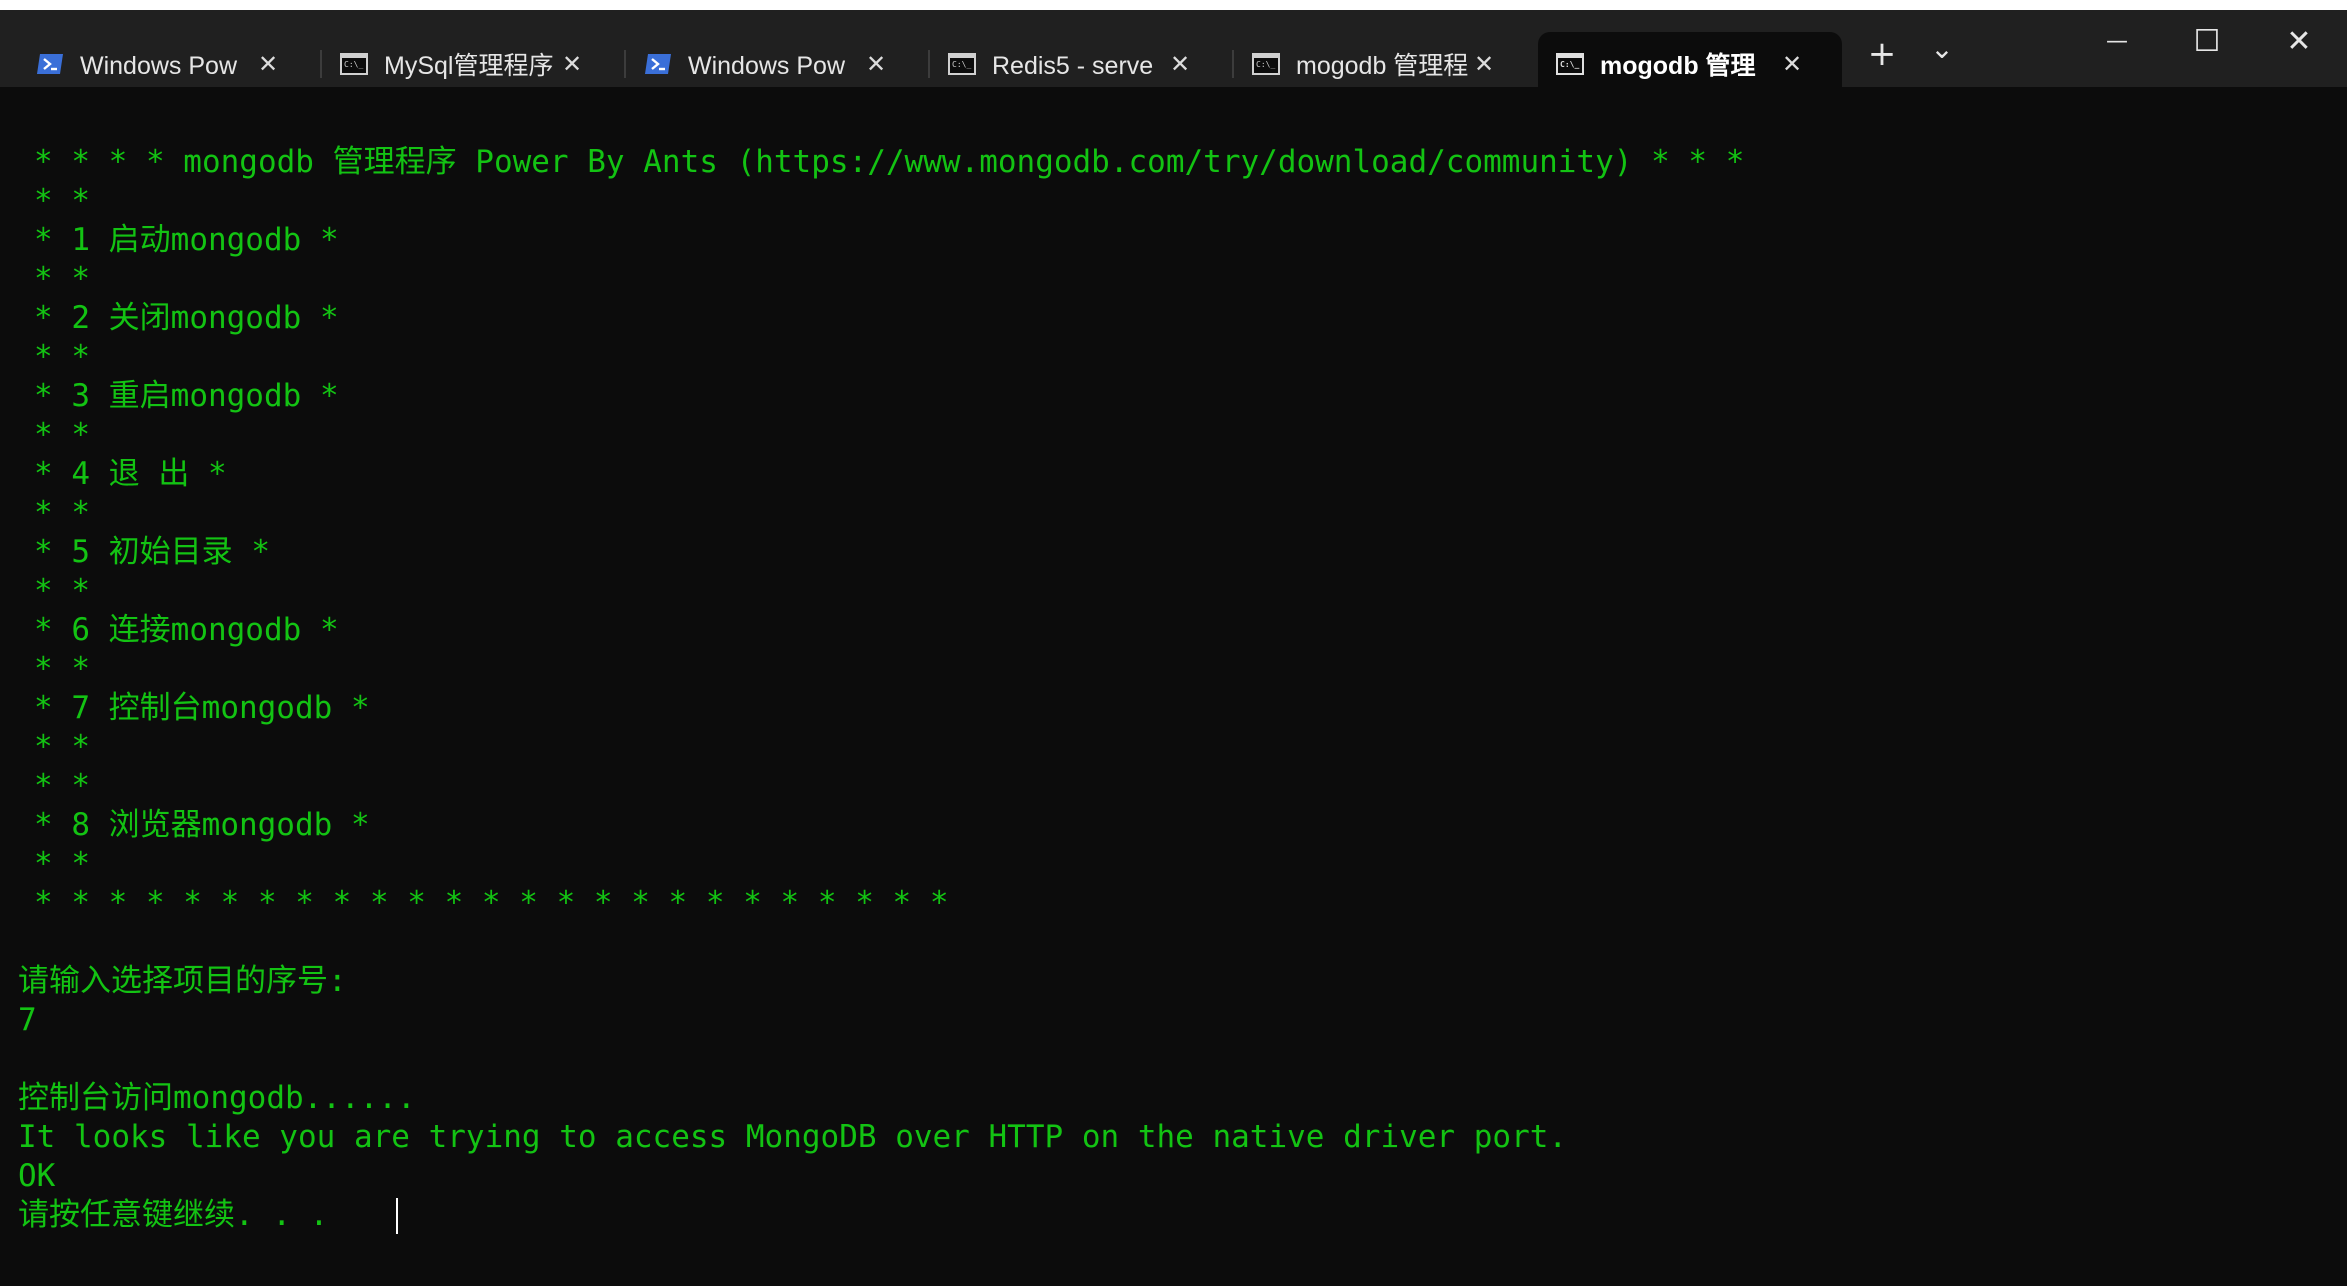 The image size is (2347, 1286). What do you see at coordinates (469, 66) in the screenshot?
I see `tab-title: MySql管理程序` at bounding box center [469, 66].